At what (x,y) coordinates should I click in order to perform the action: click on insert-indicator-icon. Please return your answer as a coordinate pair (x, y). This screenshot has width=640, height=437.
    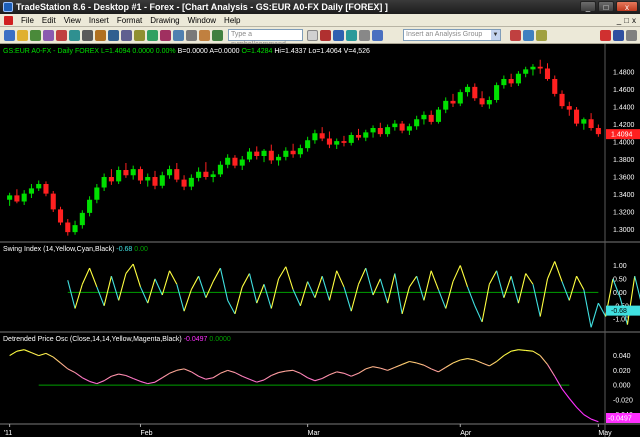
    Looking at the image, I should click on (515, 35).